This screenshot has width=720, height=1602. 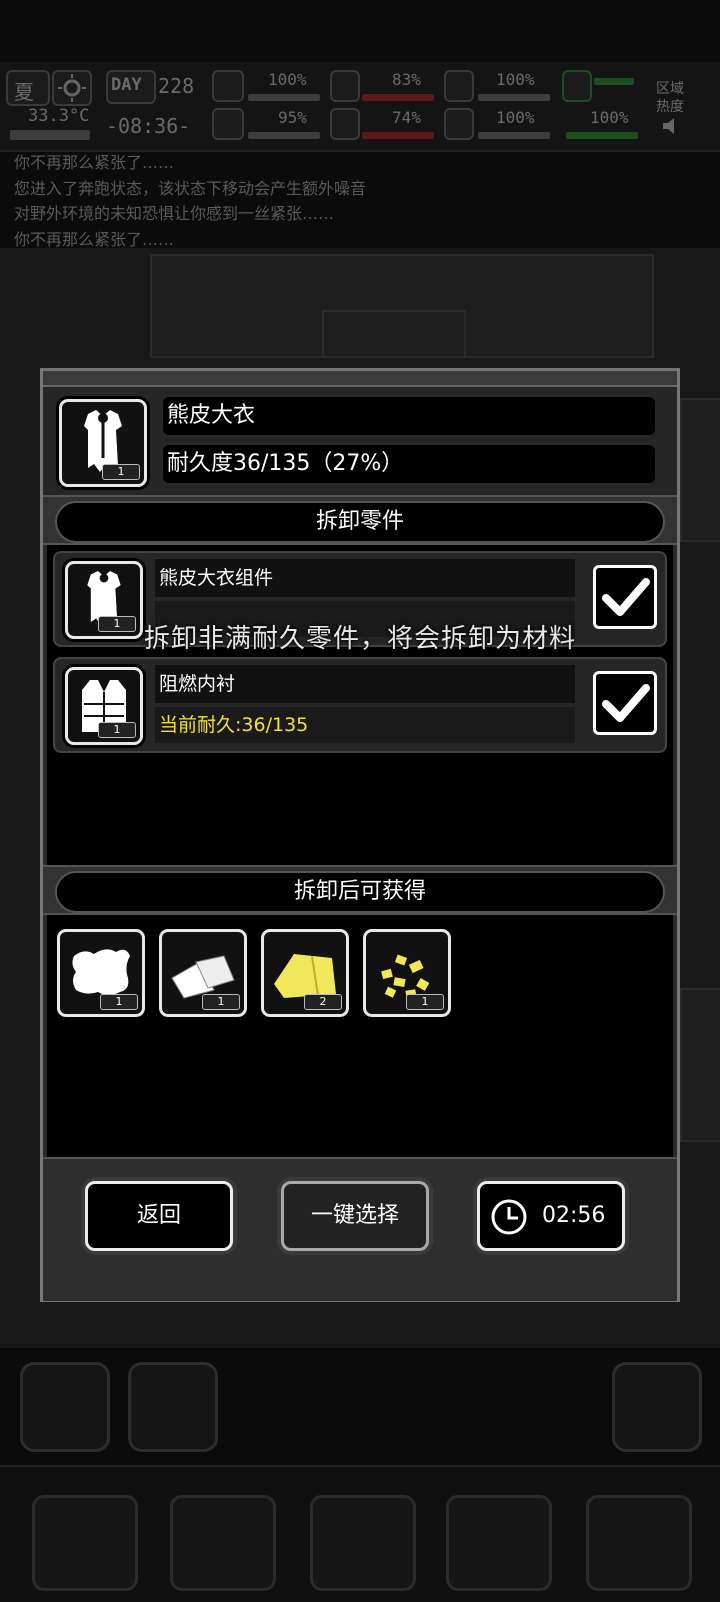 I want to click on part-name: 阻燃内衬, so click(x=365, y=684).